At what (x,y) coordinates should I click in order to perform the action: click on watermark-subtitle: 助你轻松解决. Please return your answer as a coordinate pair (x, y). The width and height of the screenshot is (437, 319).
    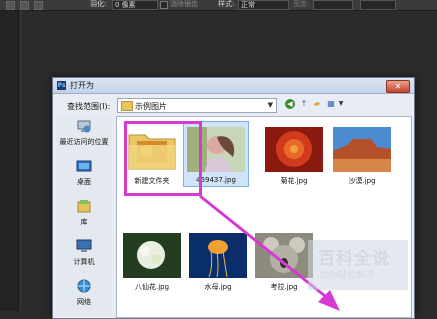
    Looking at the image, I should click on (347, 276).